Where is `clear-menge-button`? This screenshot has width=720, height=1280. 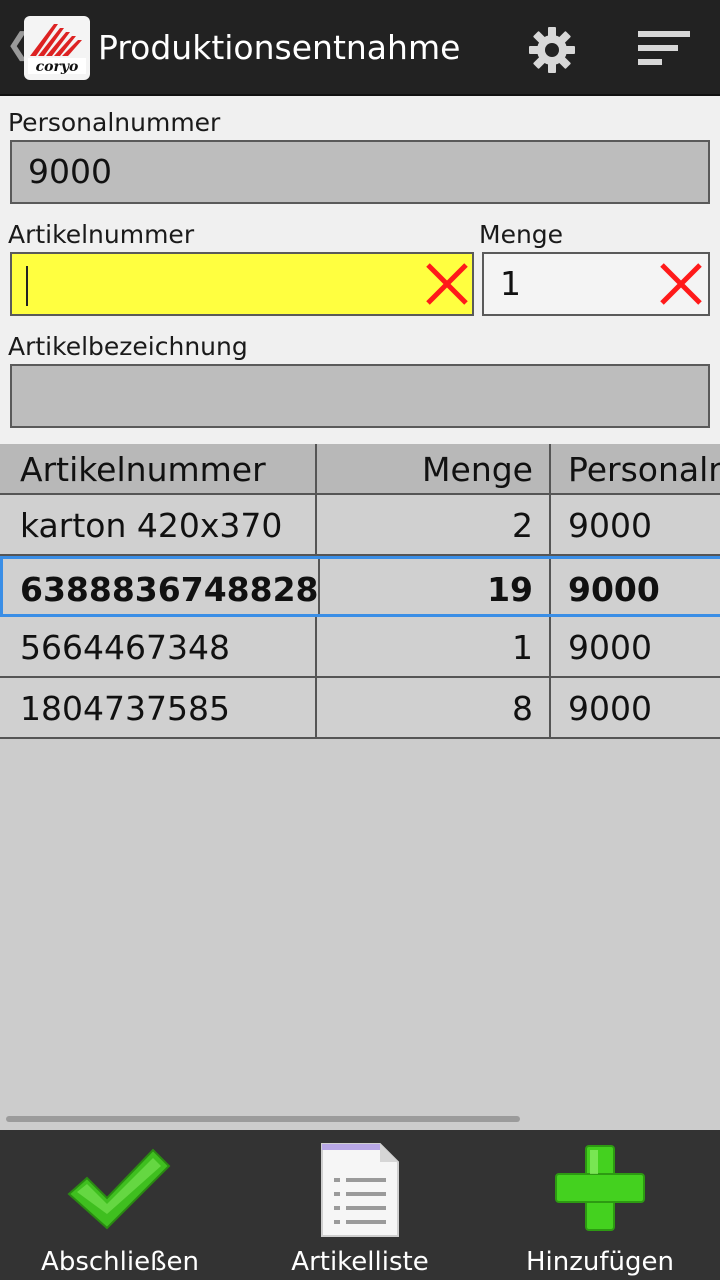 clear-menge-button is located at coordinates (681, 284).